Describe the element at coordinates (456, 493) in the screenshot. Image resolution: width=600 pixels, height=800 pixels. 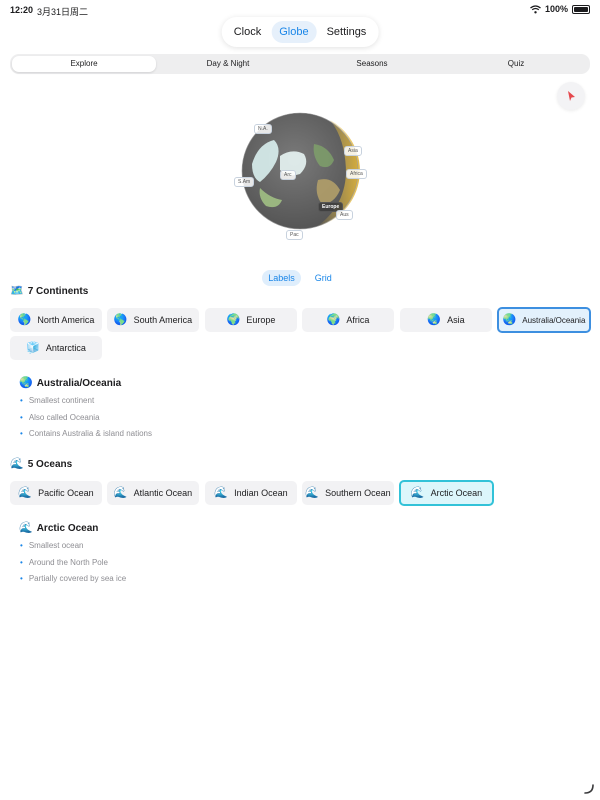
I see `chip-label: Arctic Ocean` at that location.